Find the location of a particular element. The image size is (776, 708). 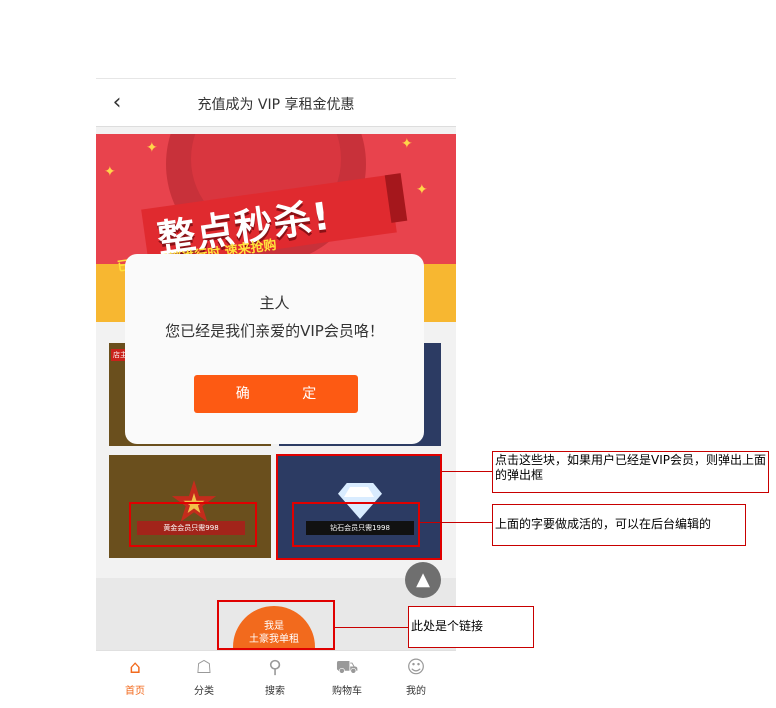

annotation-link: 此处是个链接 is located at coordinates (471, 627).